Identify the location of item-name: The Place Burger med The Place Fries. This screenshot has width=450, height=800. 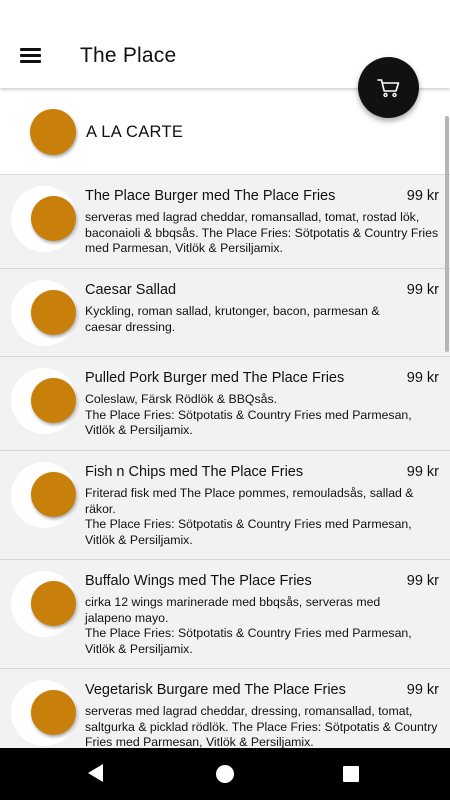
(210, 196).